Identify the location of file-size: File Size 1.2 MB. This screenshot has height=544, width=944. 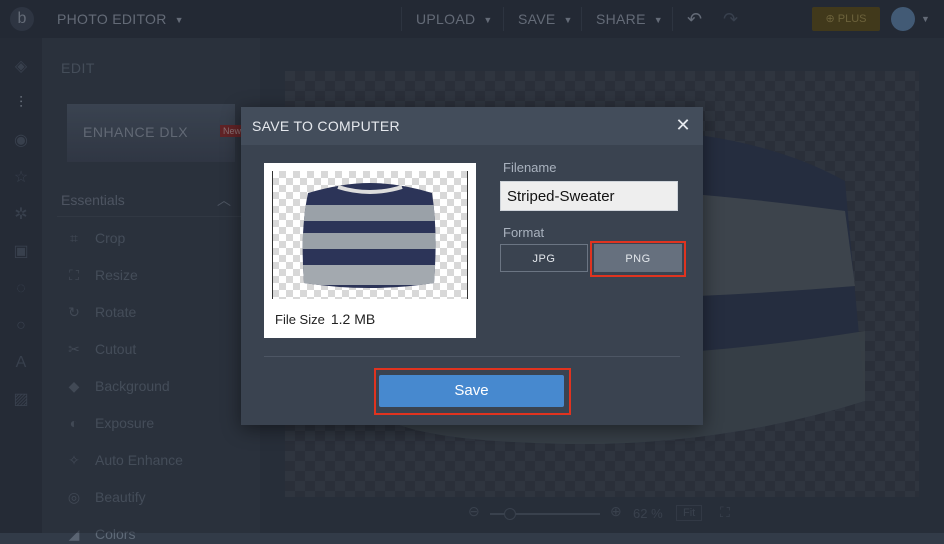
(325, 319).